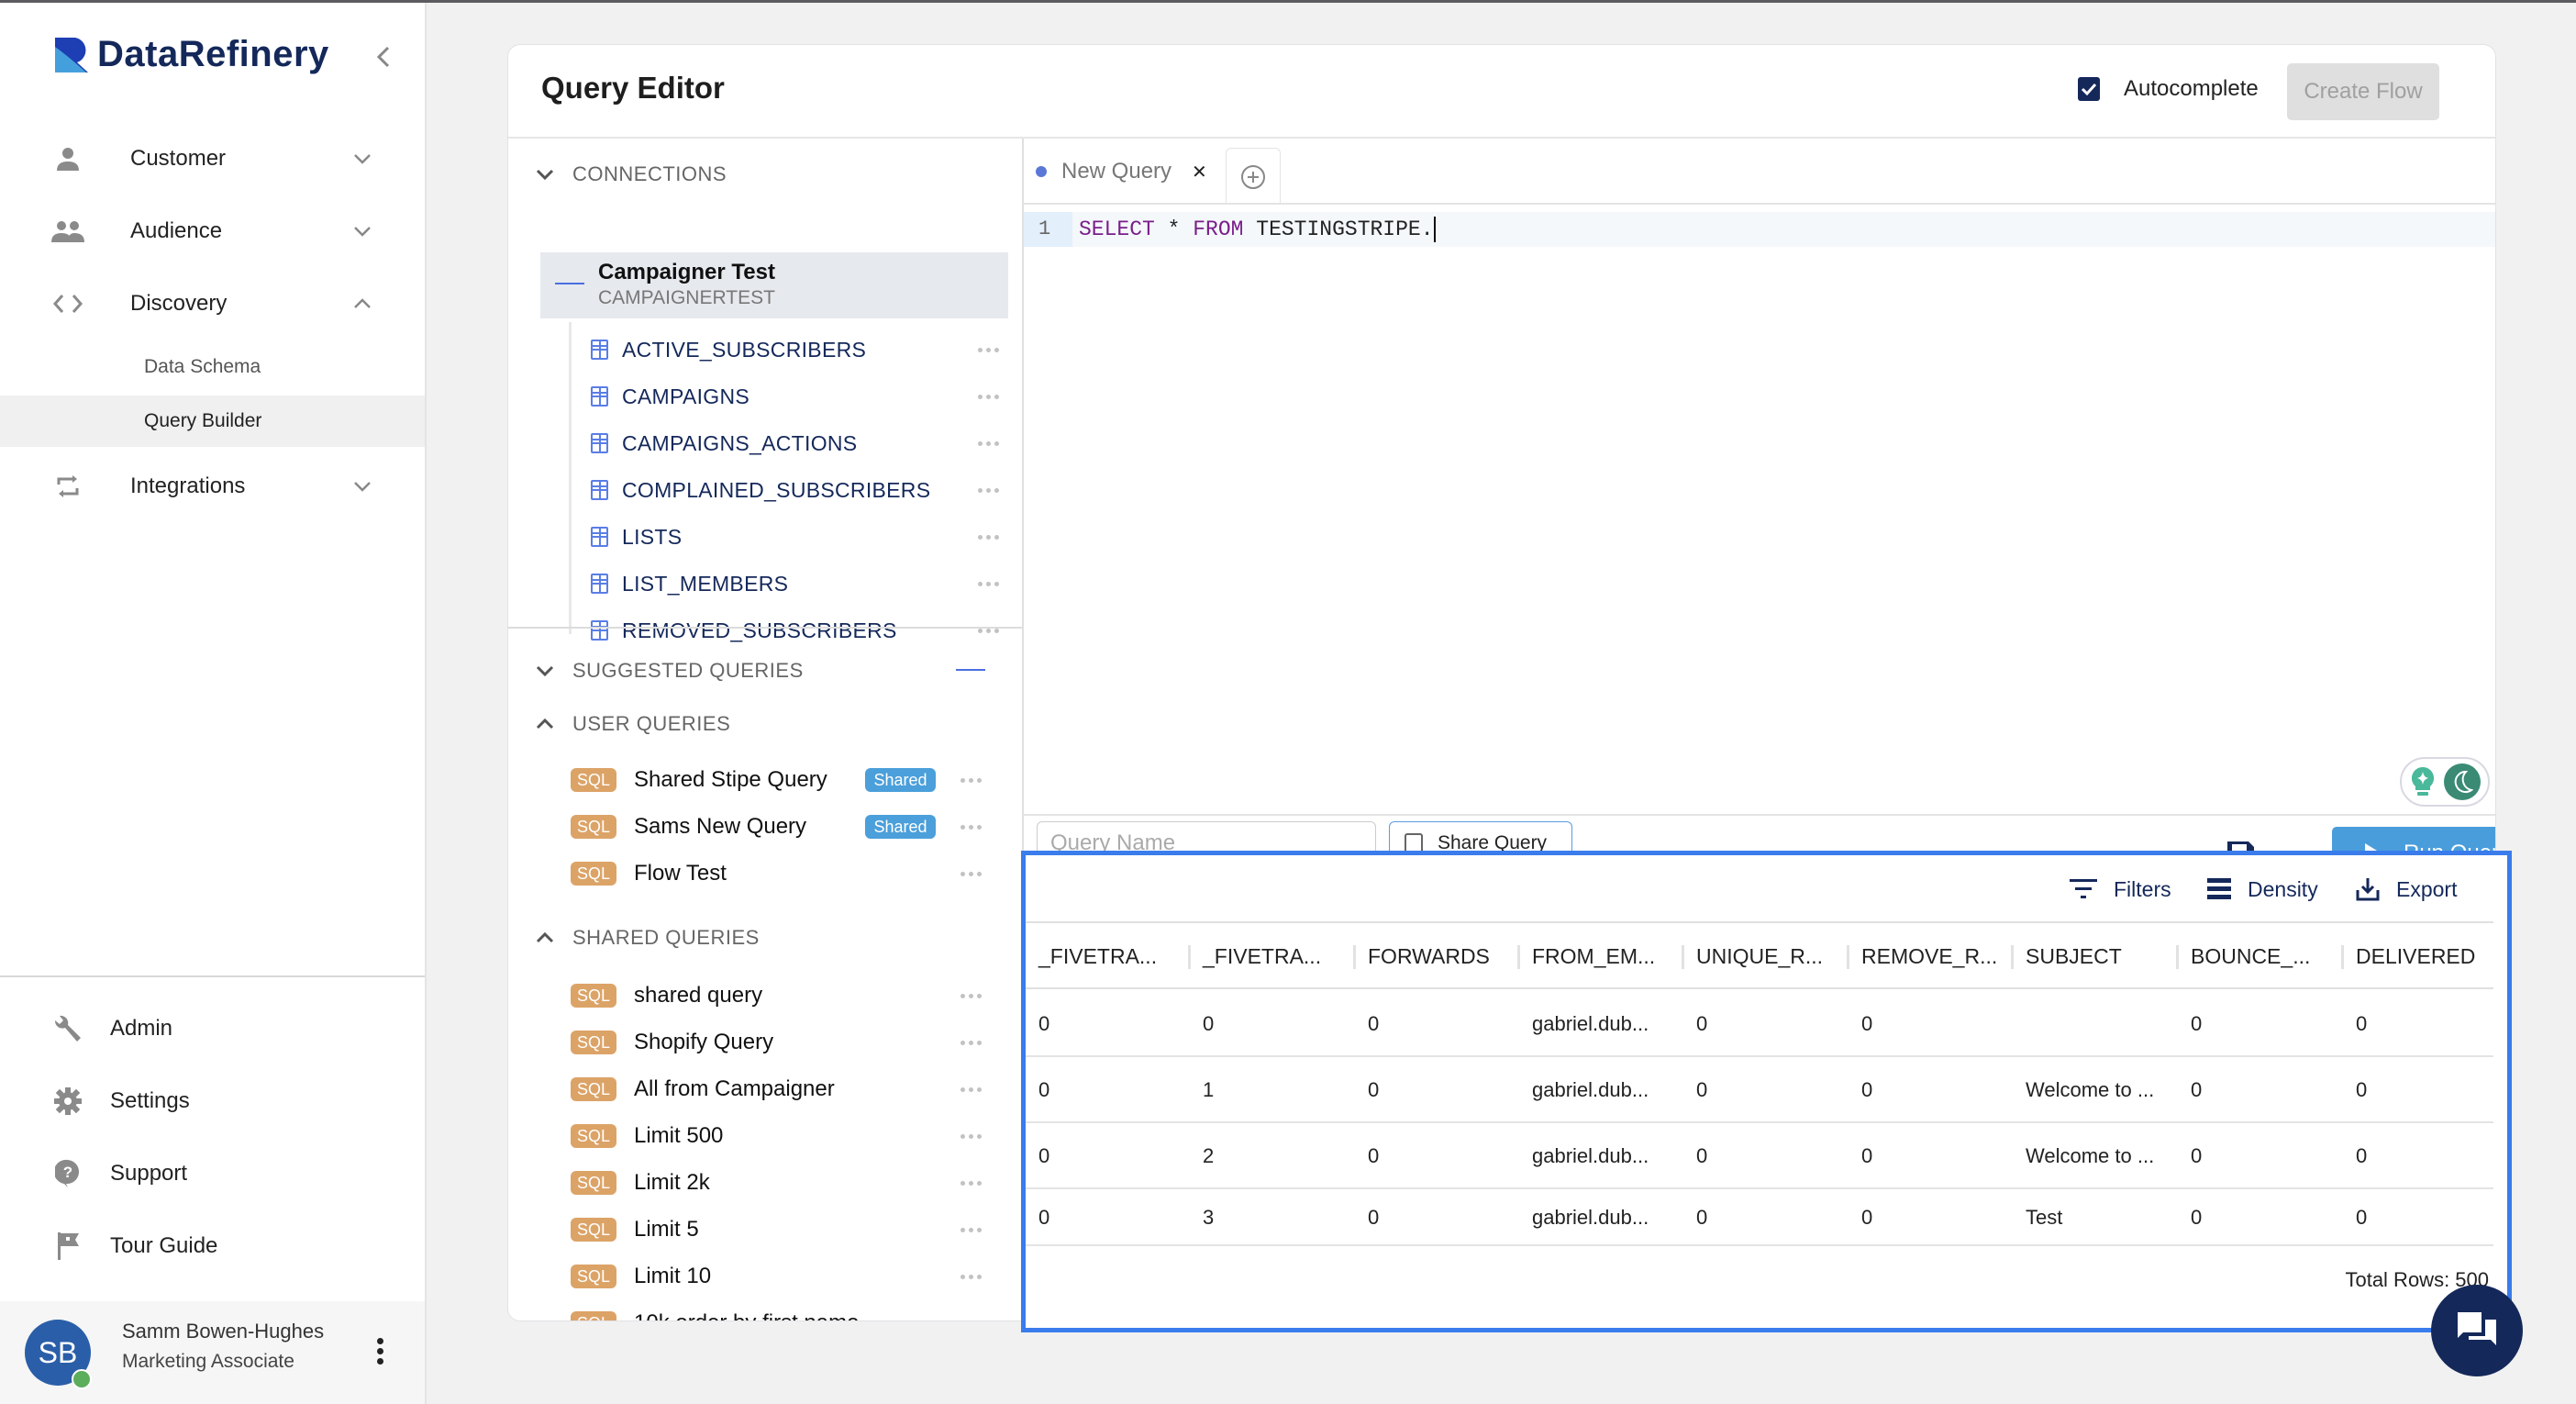 Image resolution: width=2576 pixels, height=1404 pixels. I want to click on filters-button: Filters, so click(2120, 889).